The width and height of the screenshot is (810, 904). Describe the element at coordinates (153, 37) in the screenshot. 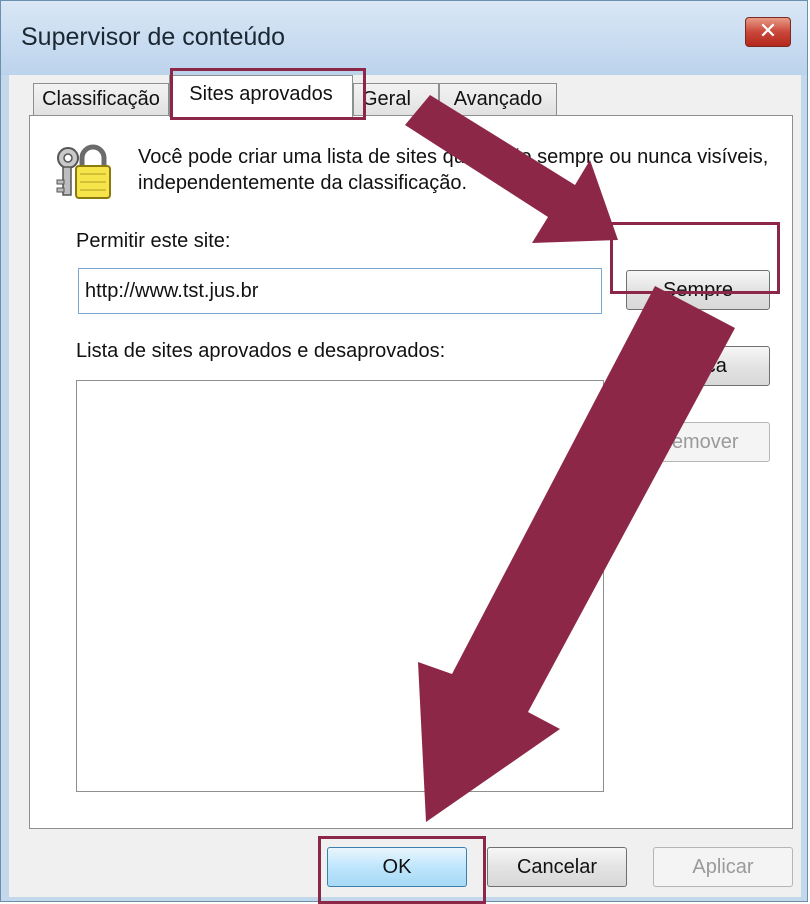

I see `window-title: Supervisor de conteúdo` at that location.